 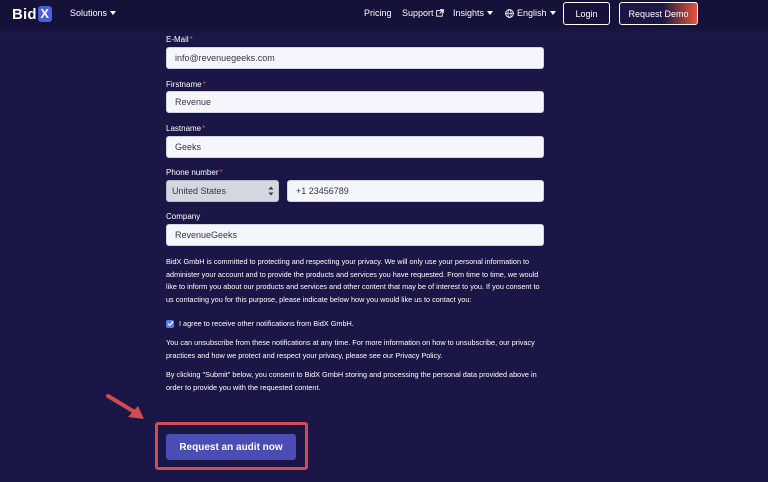 I want to click on firstname-label-text: Firstname, so click(x=184, y=84).